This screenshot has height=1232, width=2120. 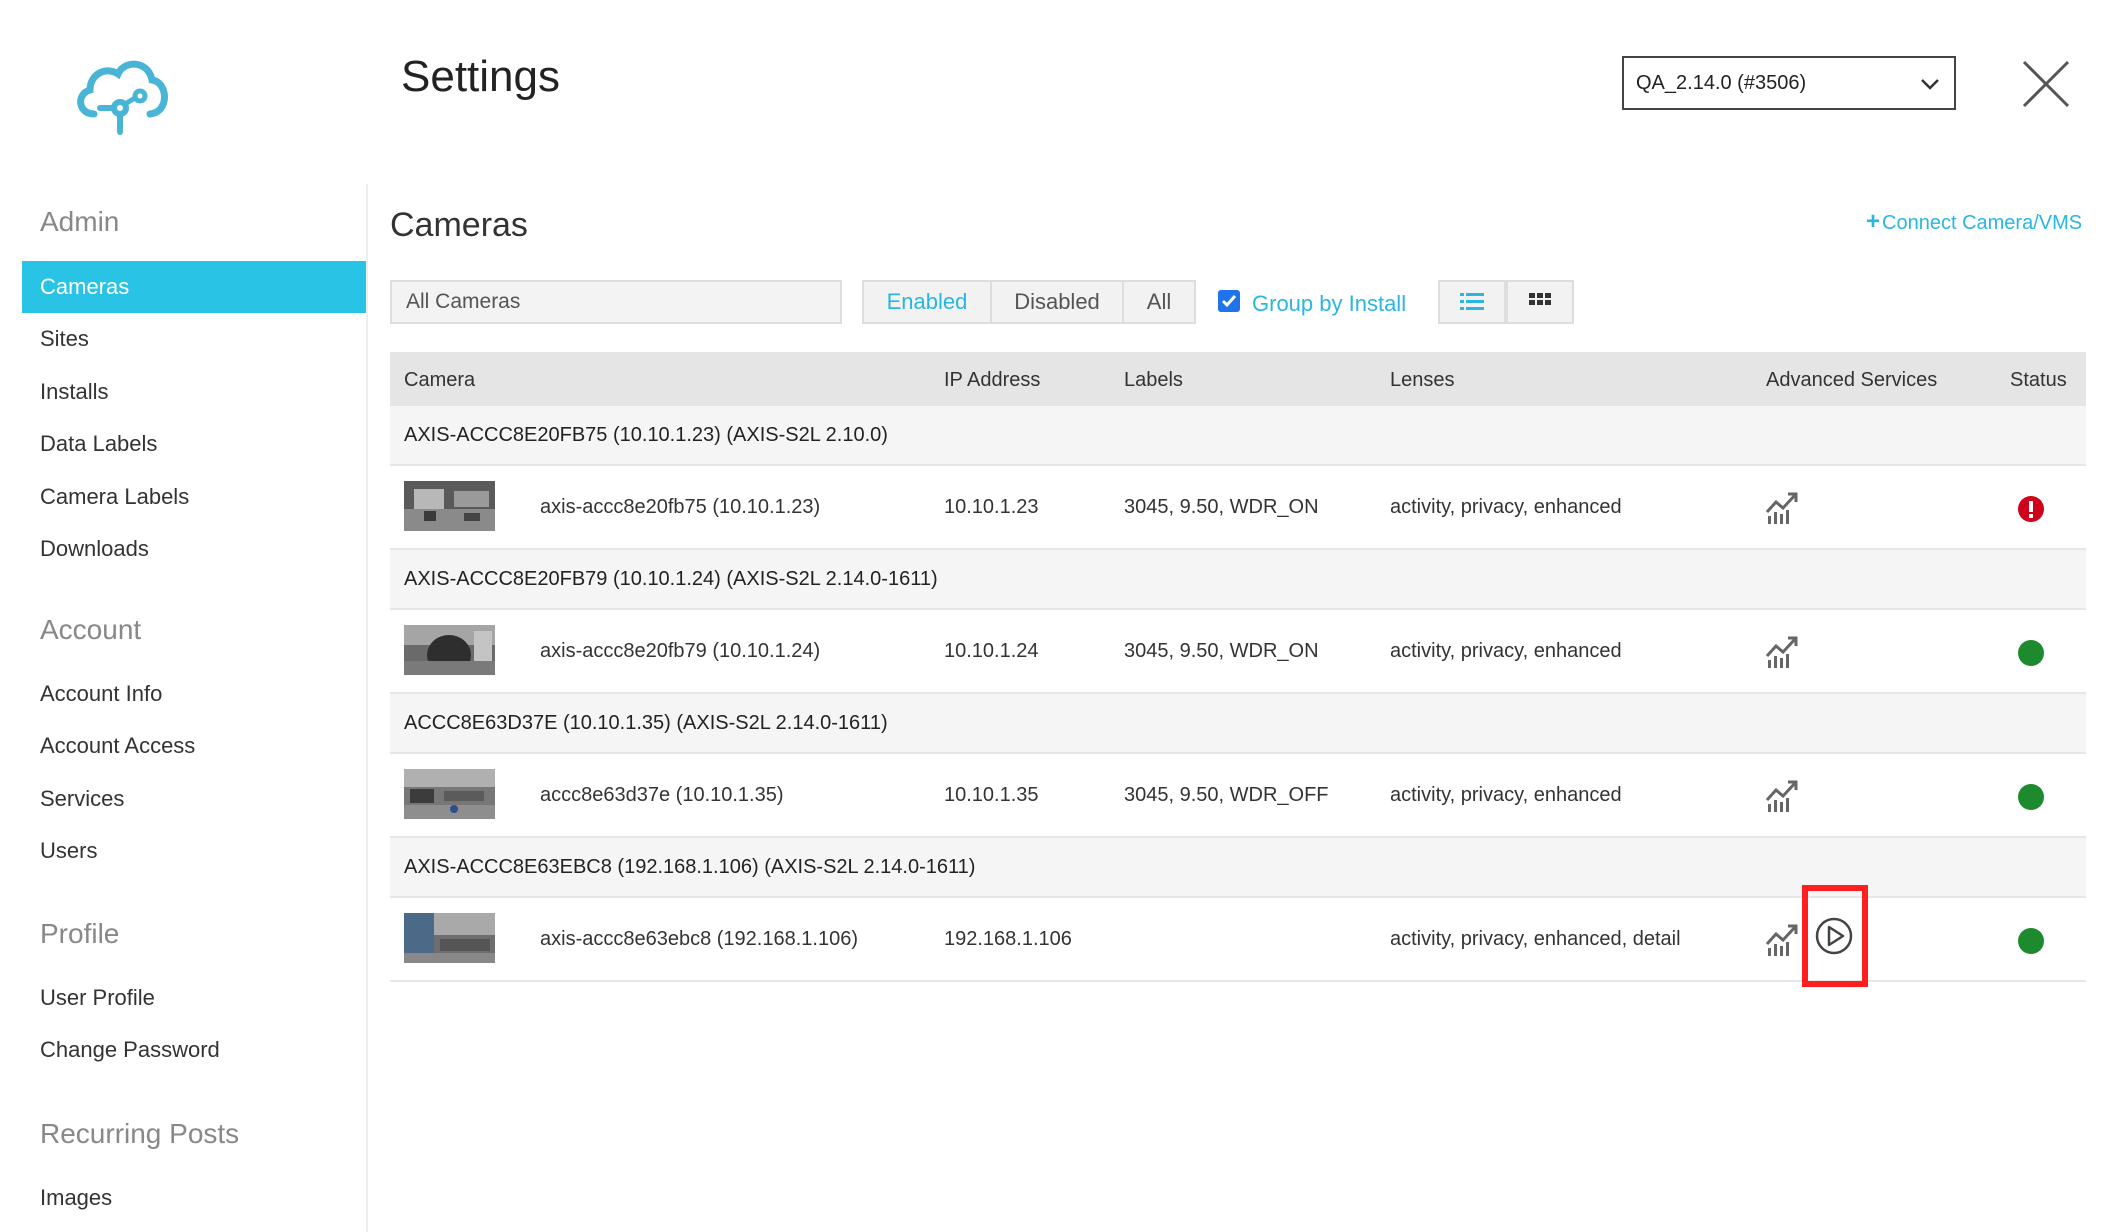 I want to click on sidebar-item-cameras: Cameras, so click(x=194, y=287).